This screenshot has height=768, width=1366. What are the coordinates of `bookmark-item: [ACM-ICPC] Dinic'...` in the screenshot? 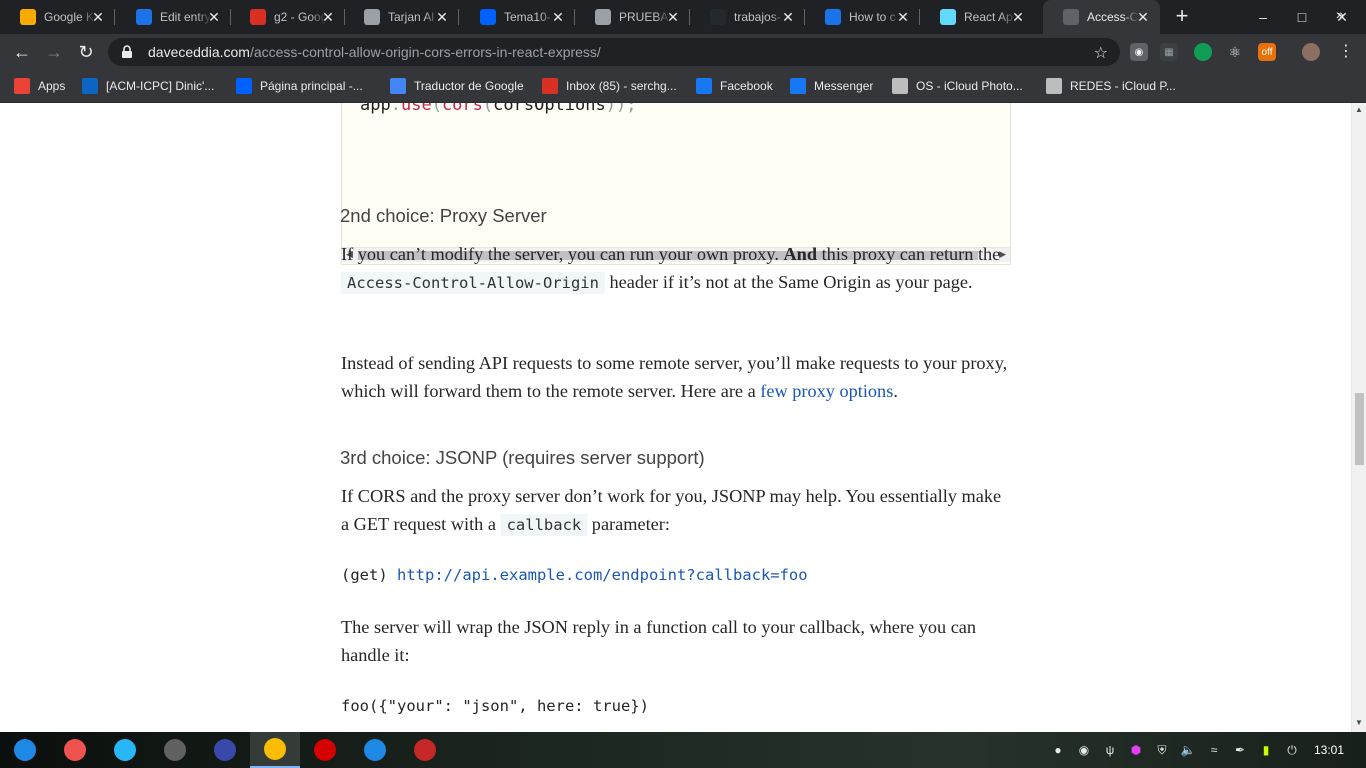 It's located at (148, 86).